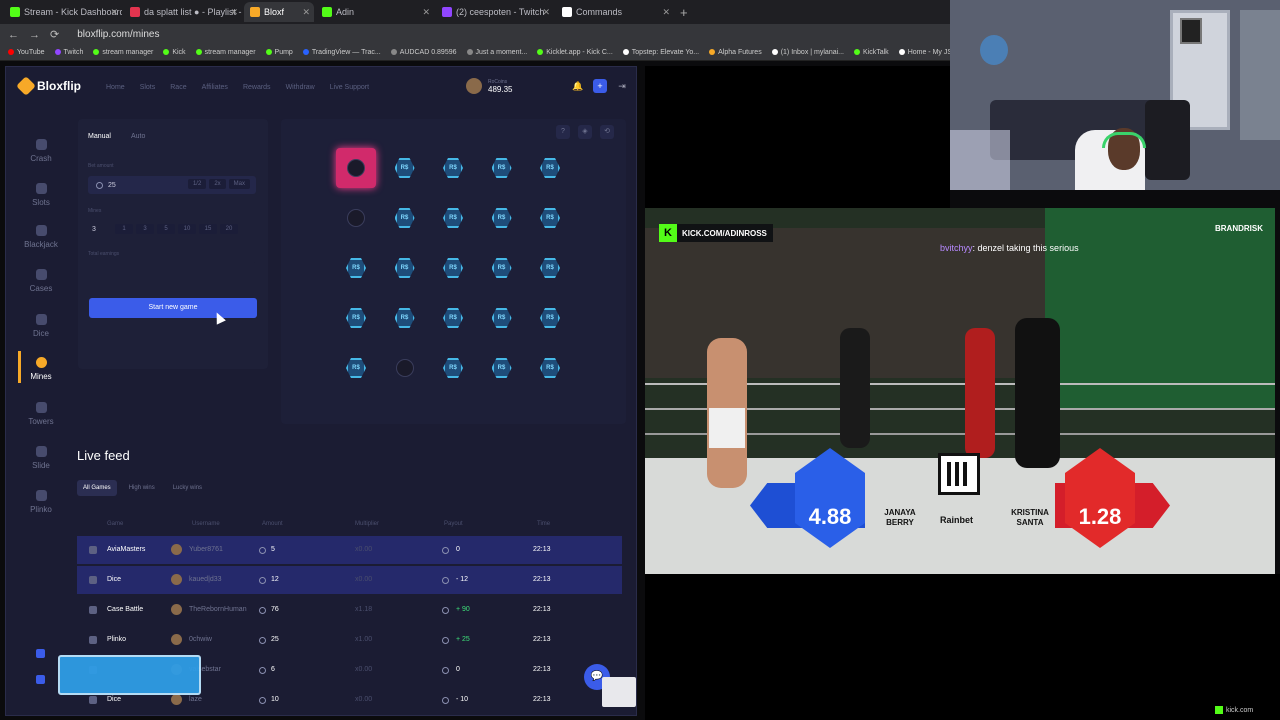 The image size is (1280, 720). What do you see at coordinates (300, 87) in the screenshot?
I see `nav-link: Withdraw` at bounding box center [300, 87].